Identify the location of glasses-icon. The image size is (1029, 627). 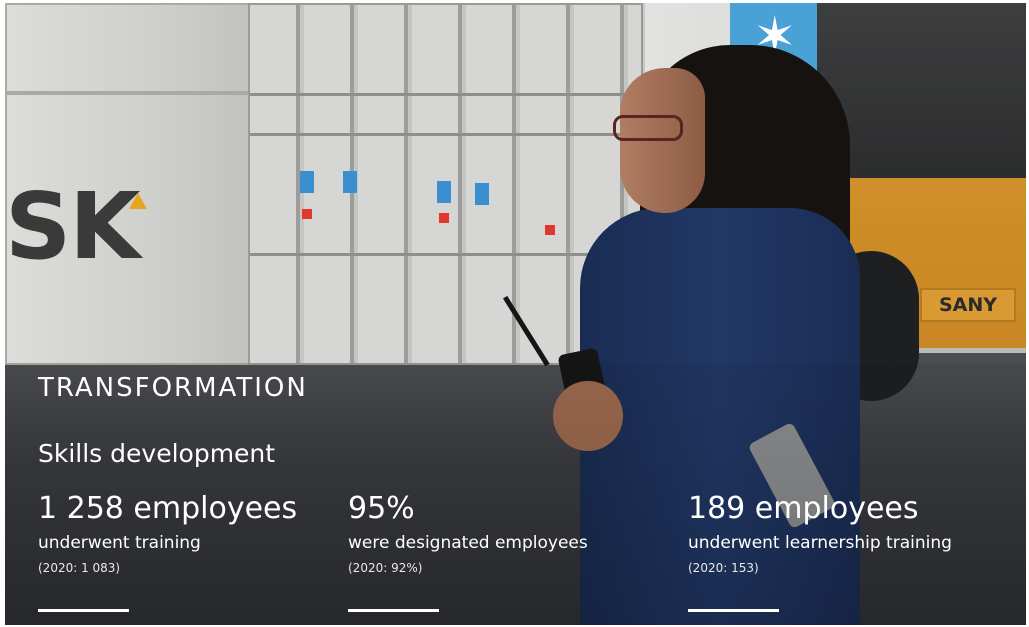
(648, 128).